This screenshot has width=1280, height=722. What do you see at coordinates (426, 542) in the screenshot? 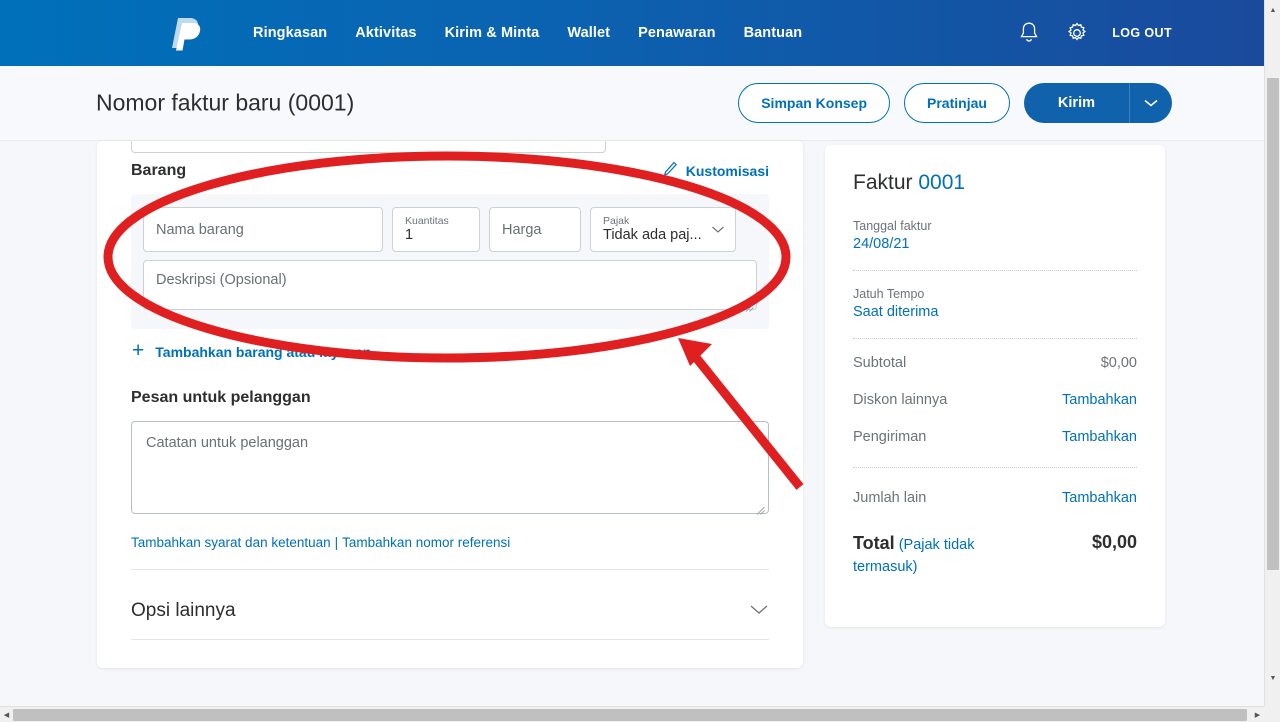
I see `add-reference-link: Tambahkan nomor referensi` at bounding box center [426, 542].